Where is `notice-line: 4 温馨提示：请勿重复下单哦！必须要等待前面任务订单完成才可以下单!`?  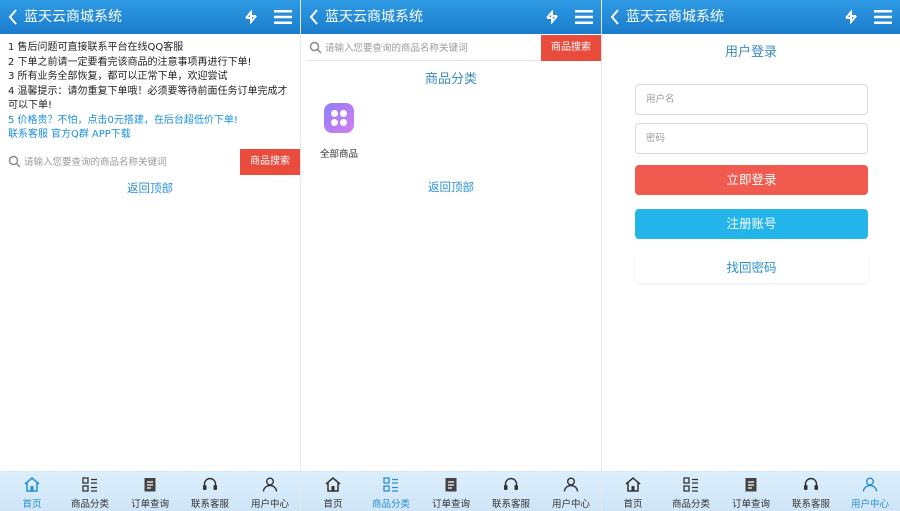
notice-line: 4 温馨提示：请勿重复下单哦！必须要等待前面任务订单完成才可以下单! is located at coordinates (148, 98).